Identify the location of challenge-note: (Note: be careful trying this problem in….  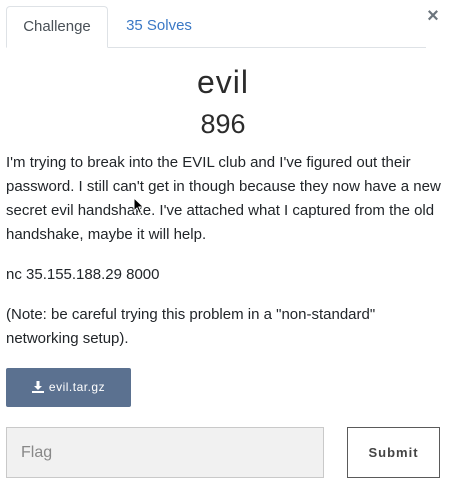
(191, 326).